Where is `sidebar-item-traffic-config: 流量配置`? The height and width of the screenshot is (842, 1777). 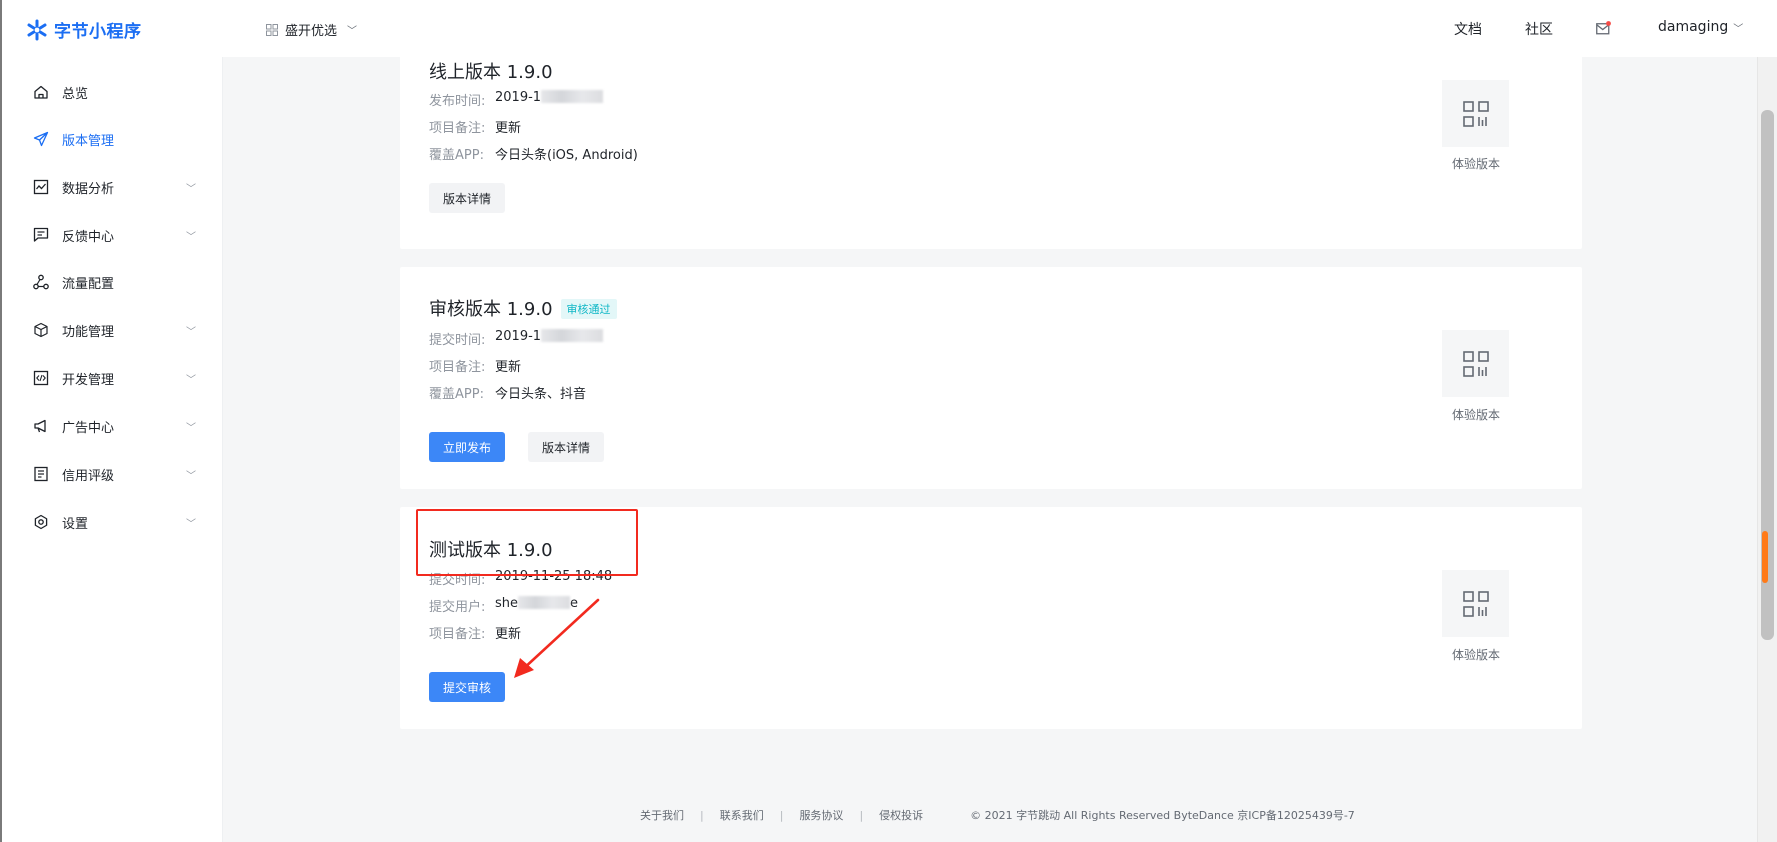
sidebar-item-traffic-config: 流量配置 is located at coordinates (111, 282).